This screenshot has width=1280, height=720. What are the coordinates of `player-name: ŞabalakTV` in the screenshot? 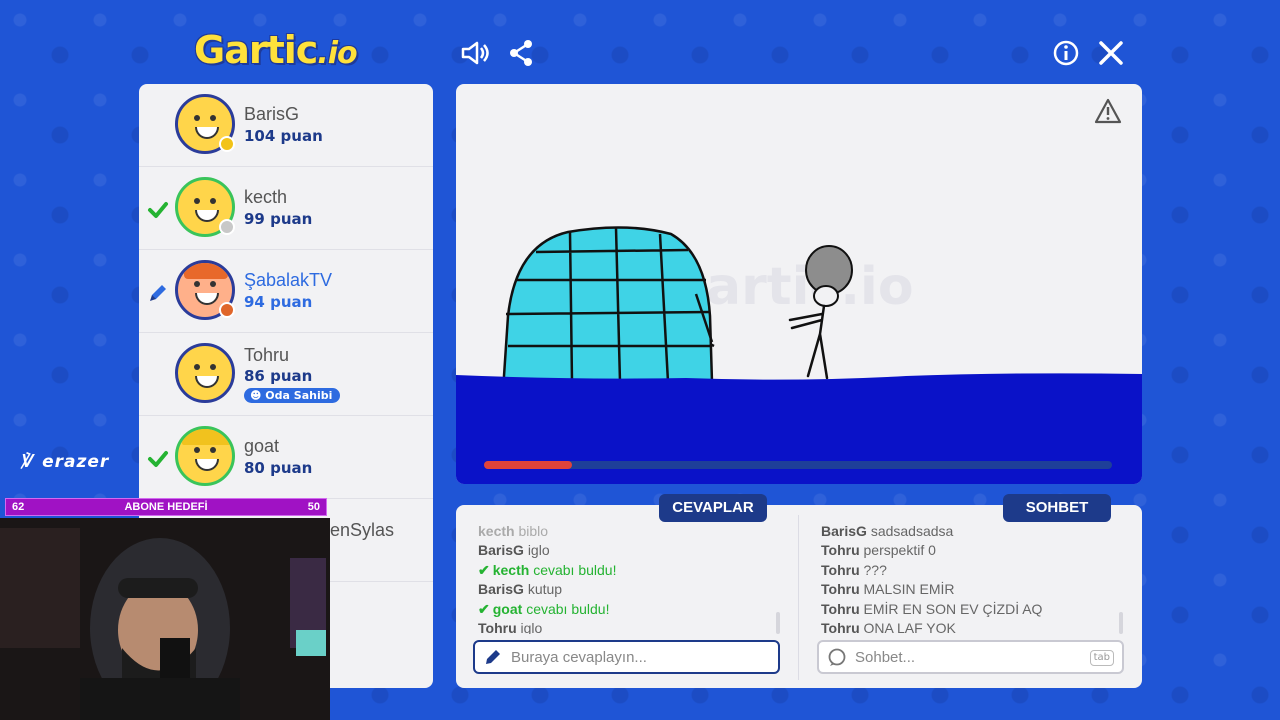 It's located at (288, 280).